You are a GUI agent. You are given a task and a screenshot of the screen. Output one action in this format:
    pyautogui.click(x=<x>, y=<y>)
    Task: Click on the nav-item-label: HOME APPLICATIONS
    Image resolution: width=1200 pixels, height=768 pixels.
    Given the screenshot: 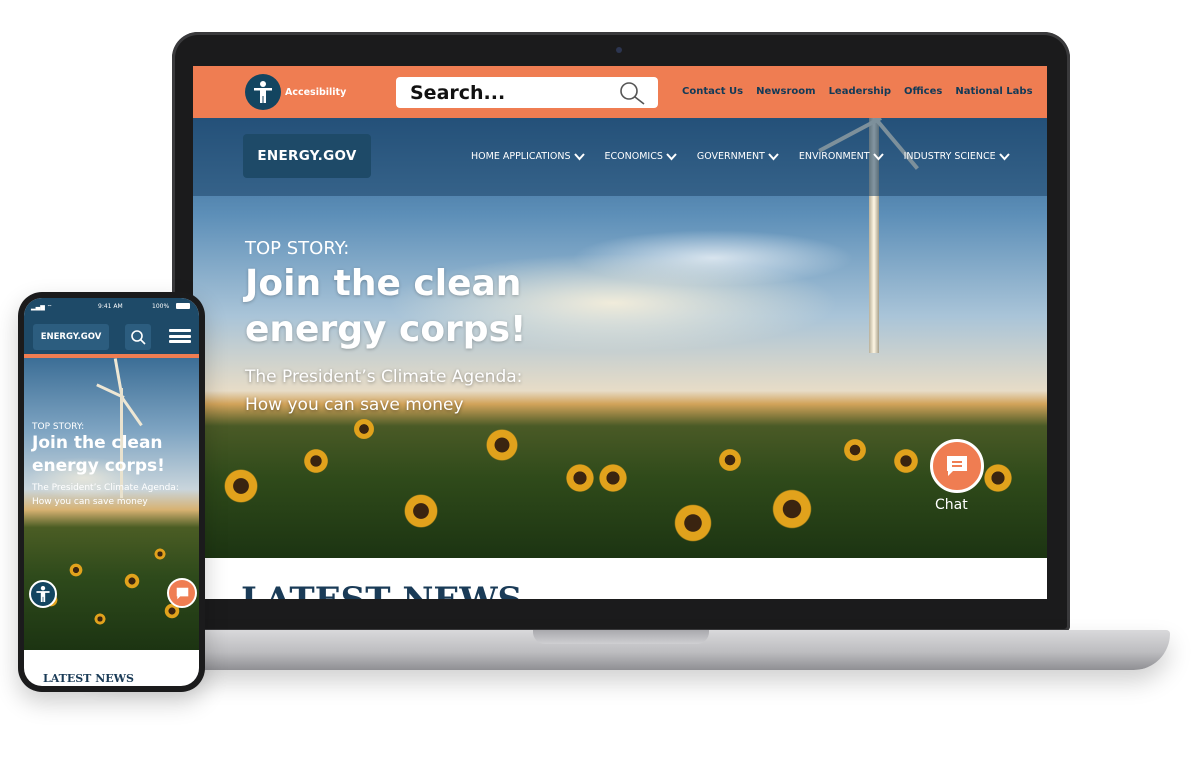 What is the action you would take?
    pyautogui.click(x=521, y=156)
    